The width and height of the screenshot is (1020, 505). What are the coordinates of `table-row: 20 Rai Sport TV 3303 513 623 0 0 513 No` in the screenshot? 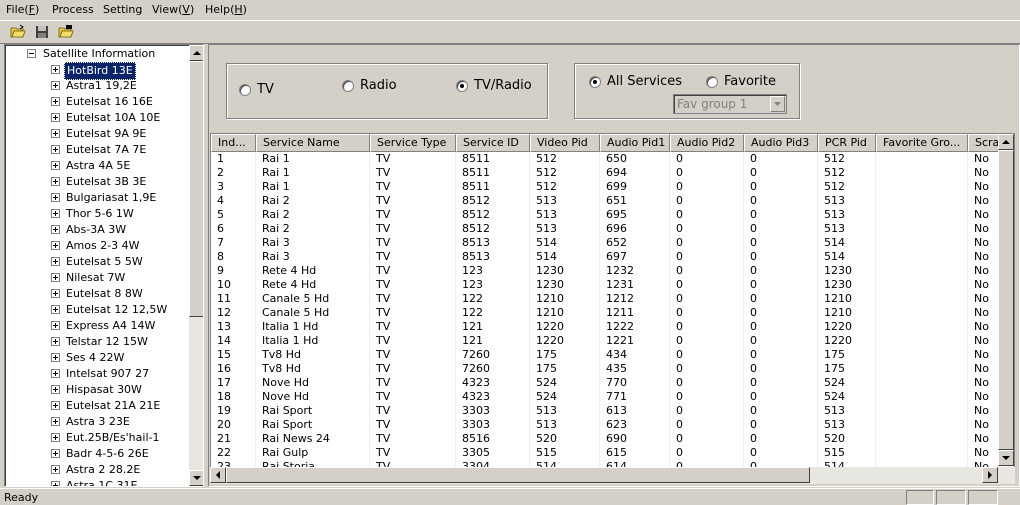 It's located at (606, 425).